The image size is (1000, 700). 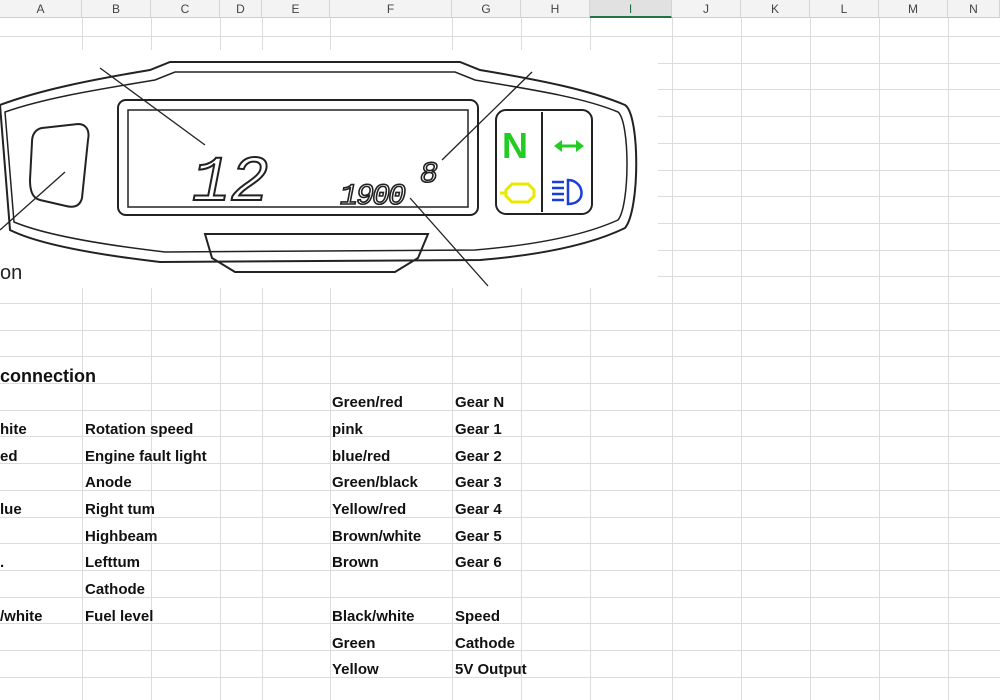 I want to click on wire-color-cell: Yellow/red, so click(x=369, y=510).